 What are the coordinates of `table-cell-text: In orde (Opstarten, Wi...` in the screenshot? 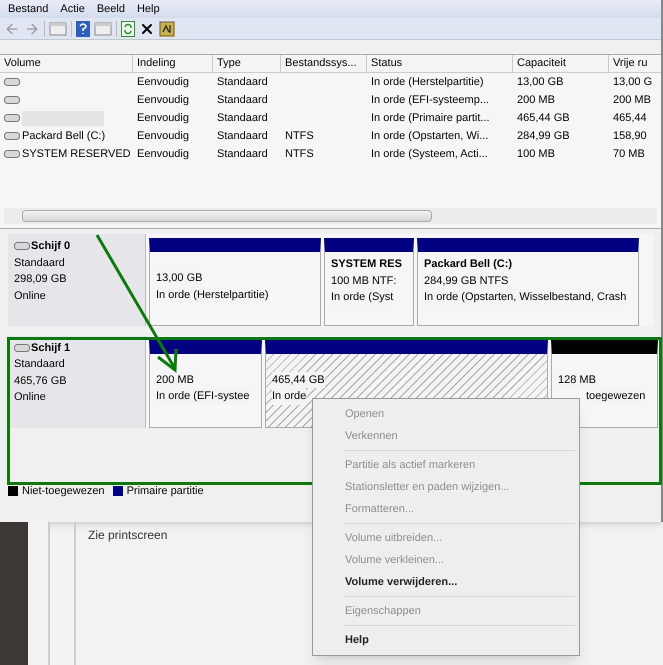 It's located at (429, 136).